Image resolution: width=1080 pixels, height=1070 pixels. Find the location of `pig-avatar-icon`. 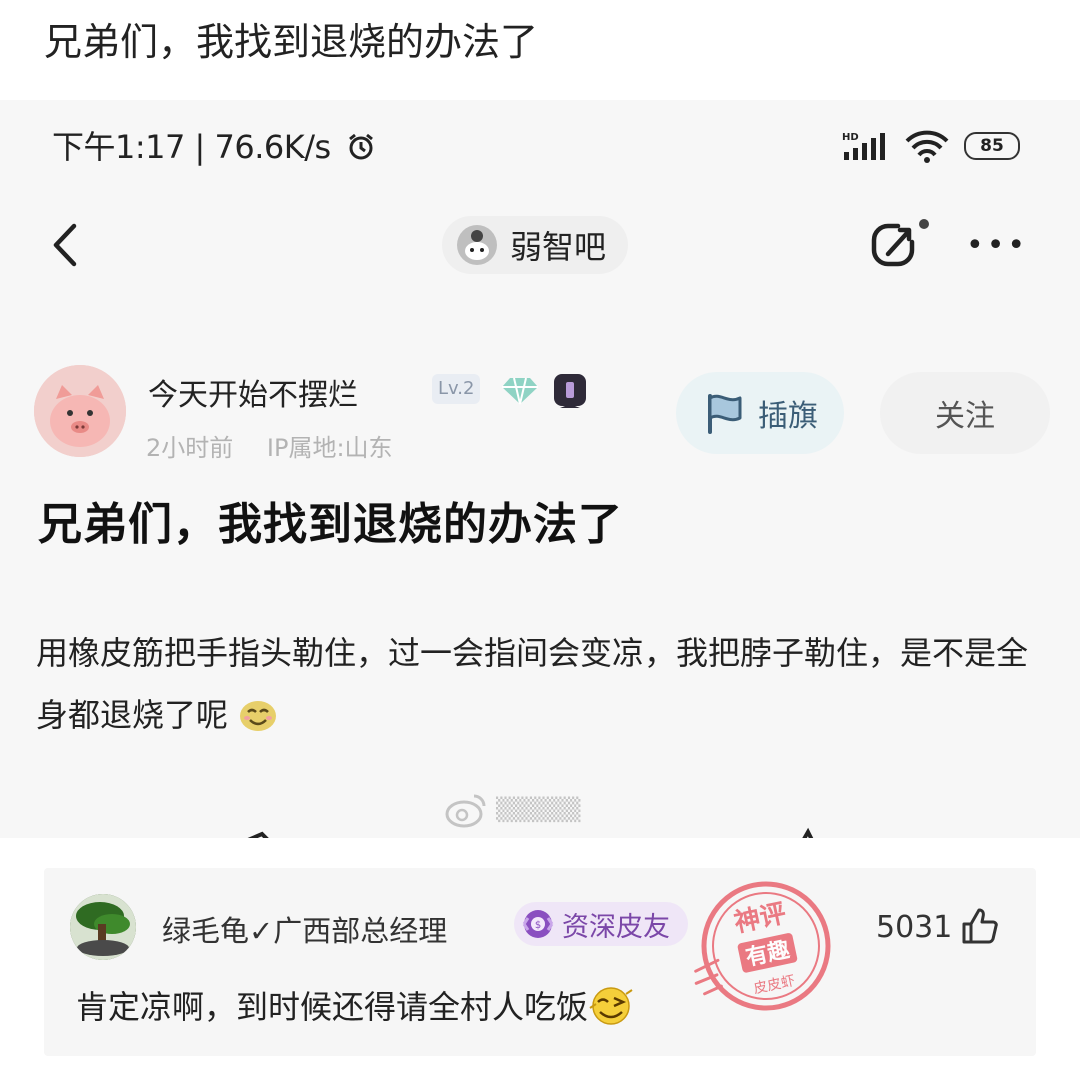

pig-avatar-icon is located at coordinates (80, 411).